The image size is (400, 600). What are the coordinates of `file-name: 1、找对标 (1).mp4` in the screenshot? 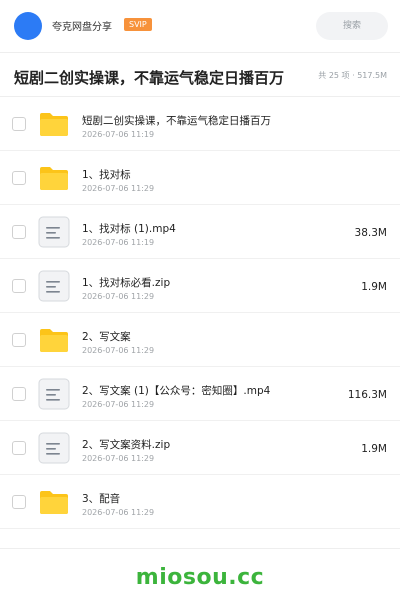 It's located at (129, 229).